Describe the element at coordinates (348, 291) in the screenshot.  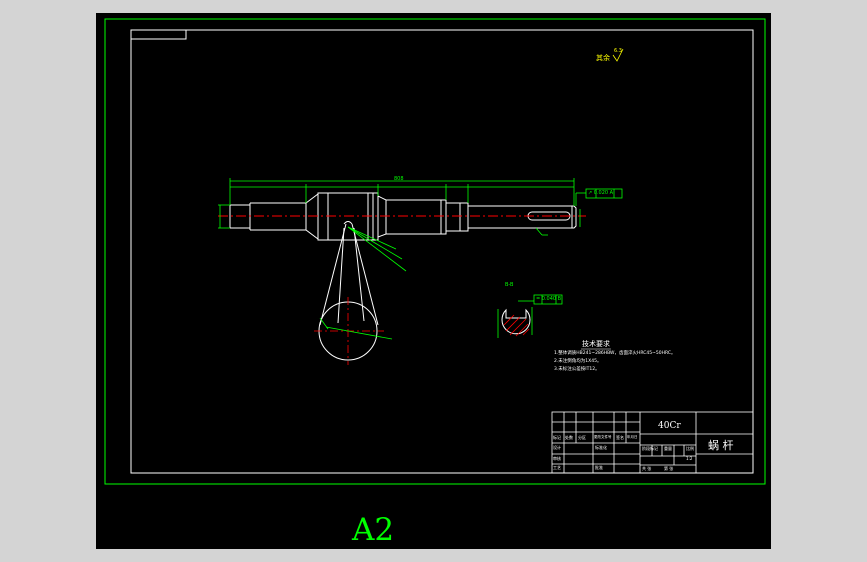
I see `worm-tooth-detail` at that location.